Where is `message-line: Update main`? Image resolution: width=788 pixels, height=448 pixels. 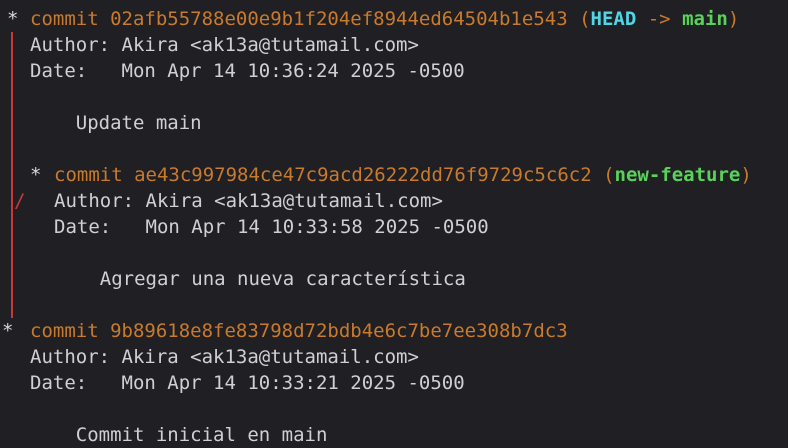
message-line: Update main is located at coordinates (101, 123).